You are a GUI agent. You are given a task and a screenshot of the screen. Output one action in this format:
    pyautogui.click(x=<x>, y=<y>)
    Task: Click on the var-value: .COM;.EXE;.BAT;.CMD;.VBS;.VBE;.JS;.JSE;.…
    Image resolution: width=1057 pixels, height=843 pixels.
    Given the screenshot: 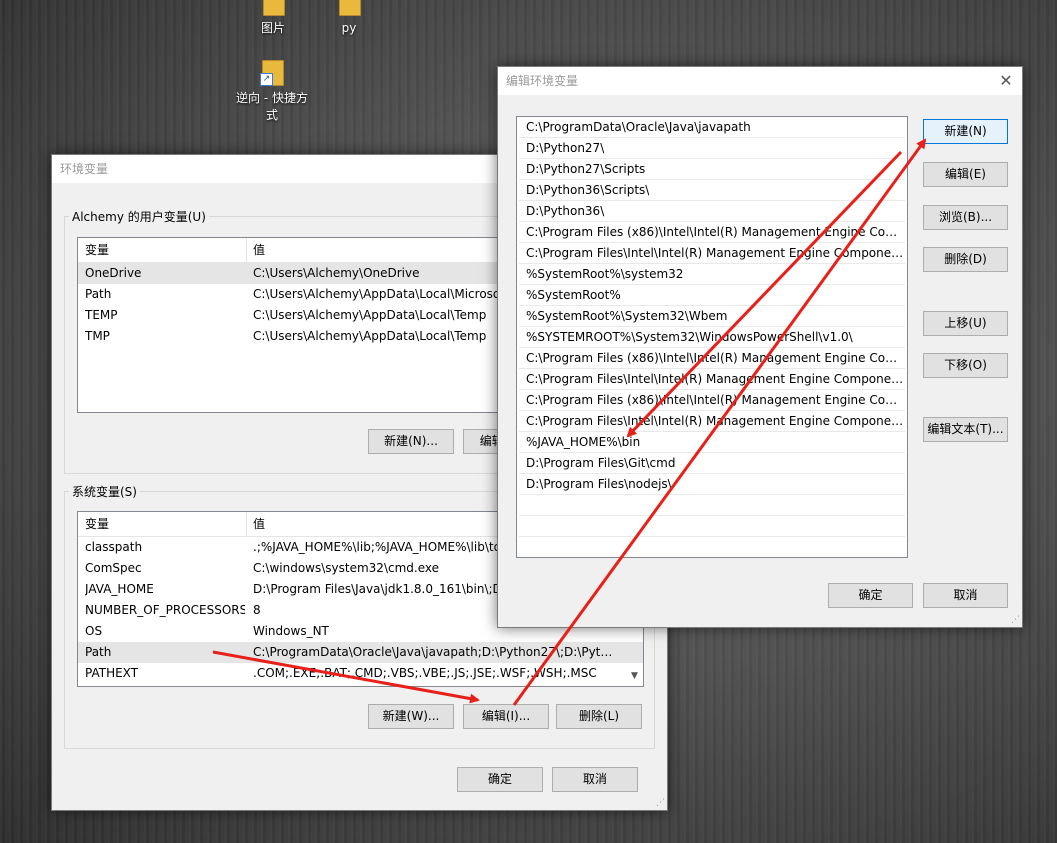 What is the action you would take?
    pyautogui.click(x=425, y=673)
    